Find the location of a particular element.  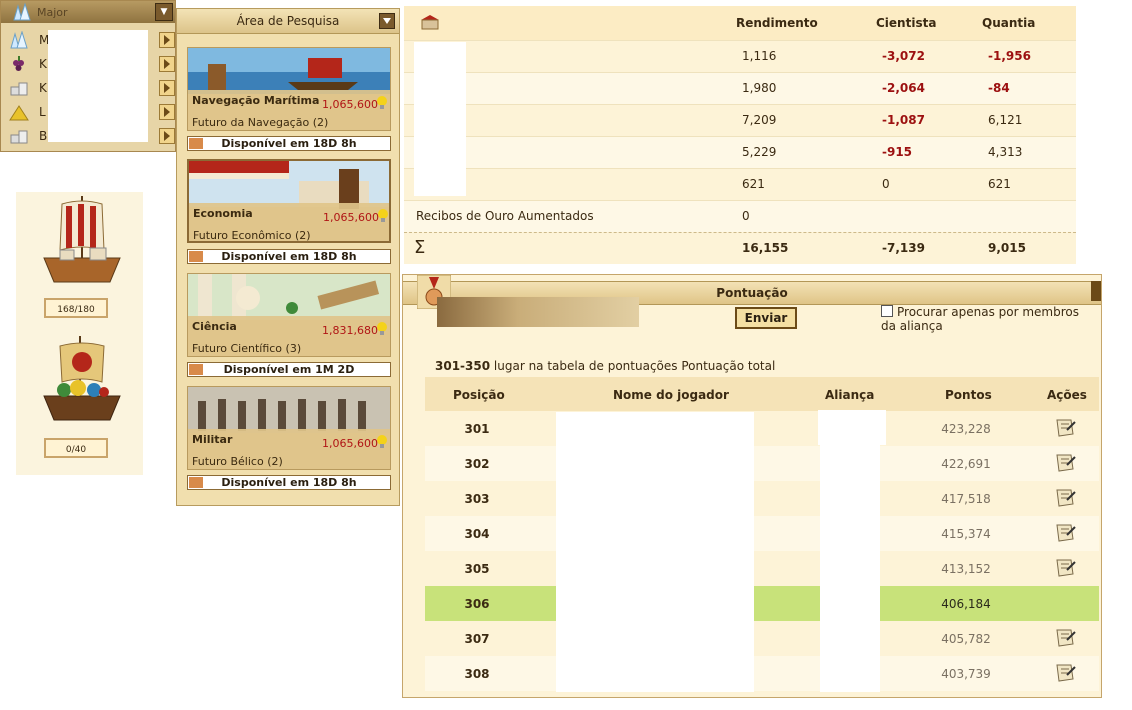

cientista-value: -3,072 is located at coordinates (903, 56).